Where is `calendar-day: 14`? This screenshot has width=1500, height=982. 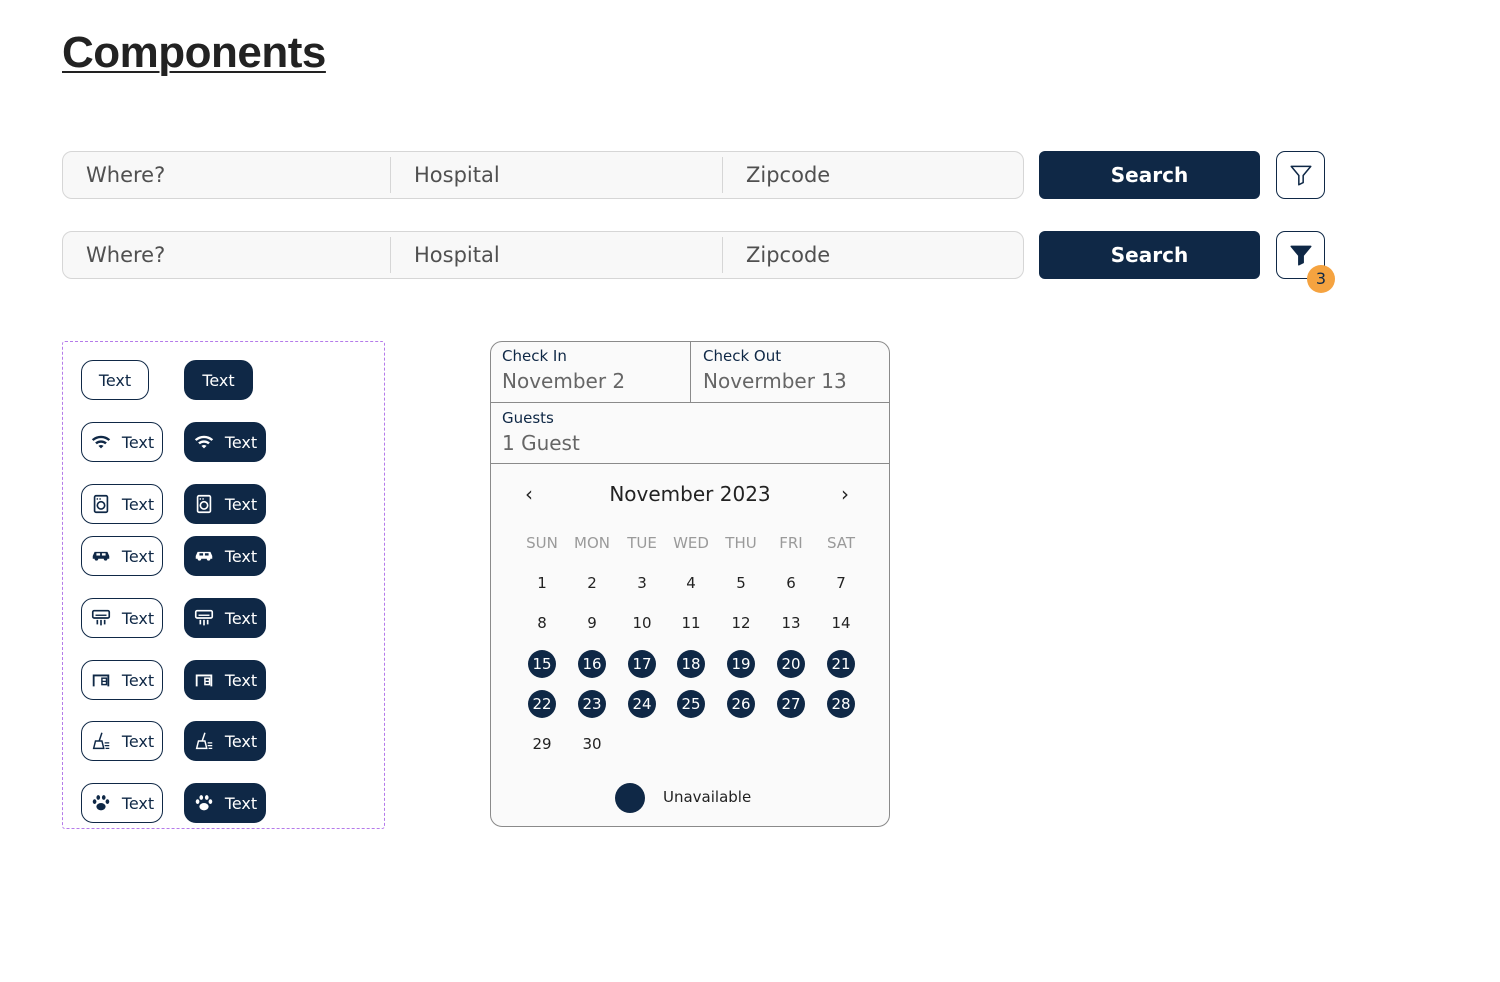
calendar-day: 14 is located at coordinates (841, 623).